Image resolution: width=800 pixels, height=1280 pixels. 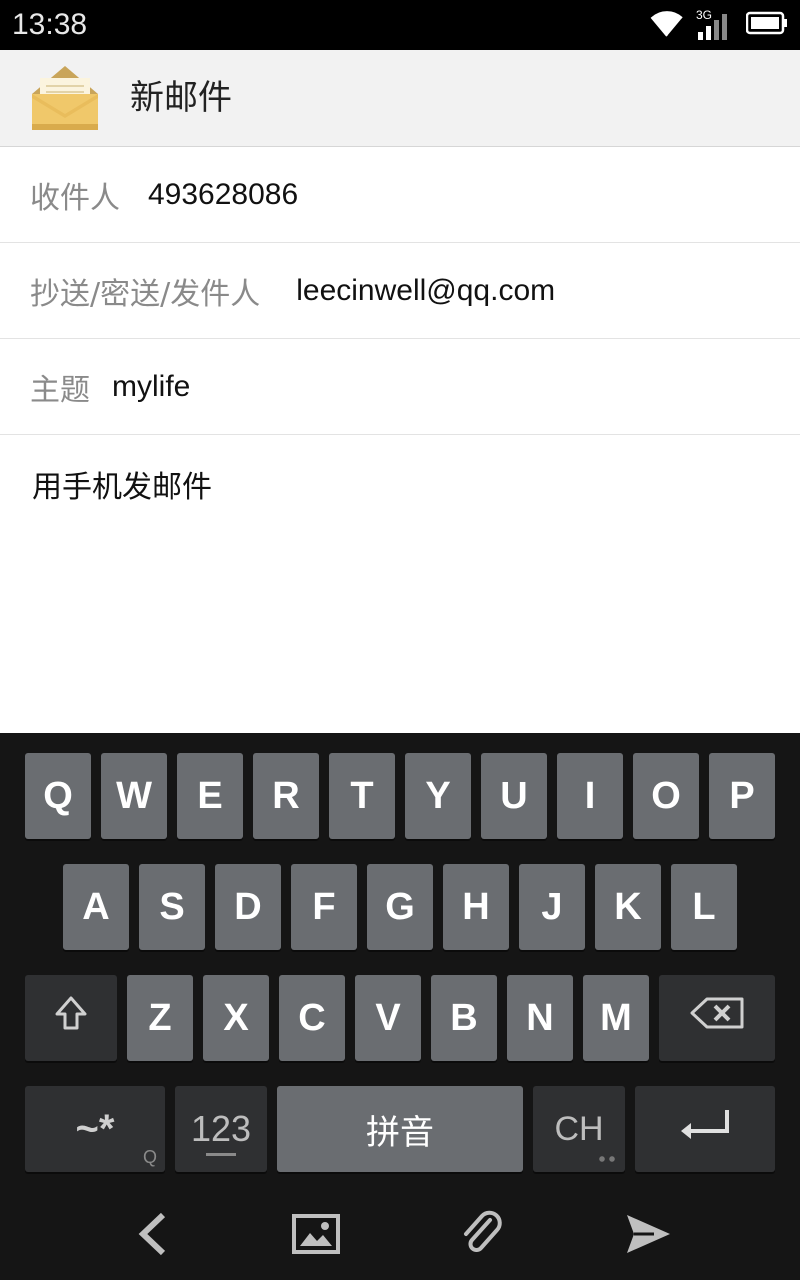 I want to click on key-j: J, so click(x=552, y=907).